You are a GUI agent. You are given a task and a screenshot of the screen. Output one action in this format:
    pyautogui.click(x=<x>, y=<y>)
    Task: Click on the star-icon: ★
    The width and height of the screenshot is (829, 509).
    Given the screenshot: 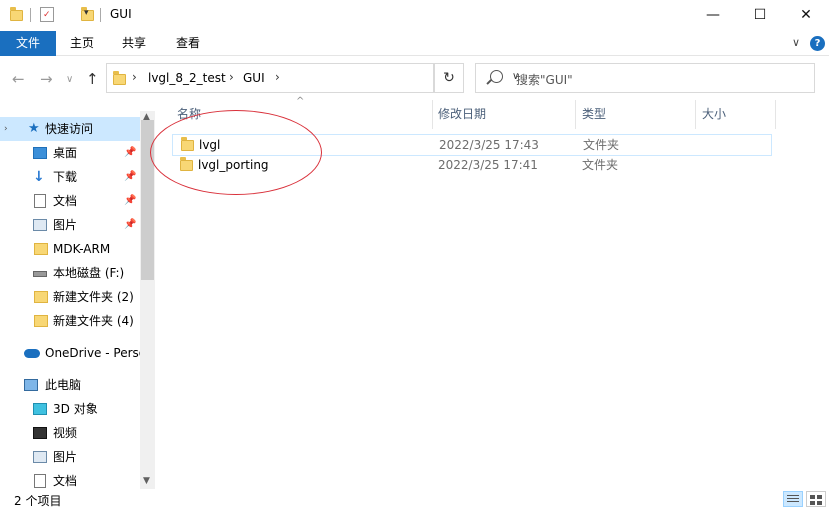 What is the action you would take?
    pyautogui.click(x=34, y=128)
    